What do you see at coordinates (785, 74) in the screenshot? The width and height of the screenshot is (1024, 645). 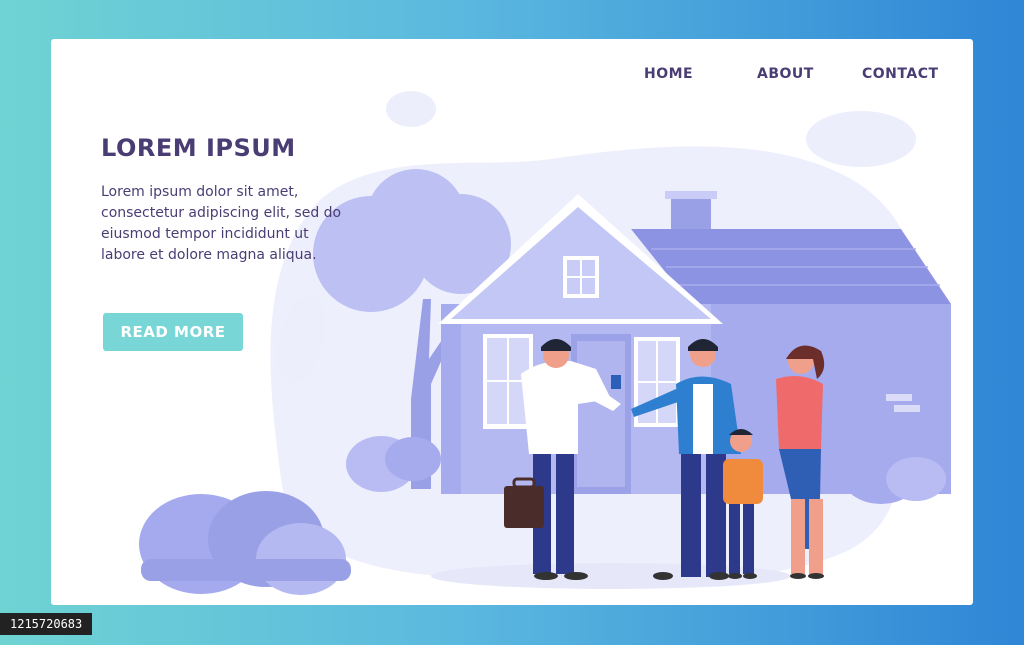 I see `nav-about-link: ABOUT` at bounding box center [785, 74].